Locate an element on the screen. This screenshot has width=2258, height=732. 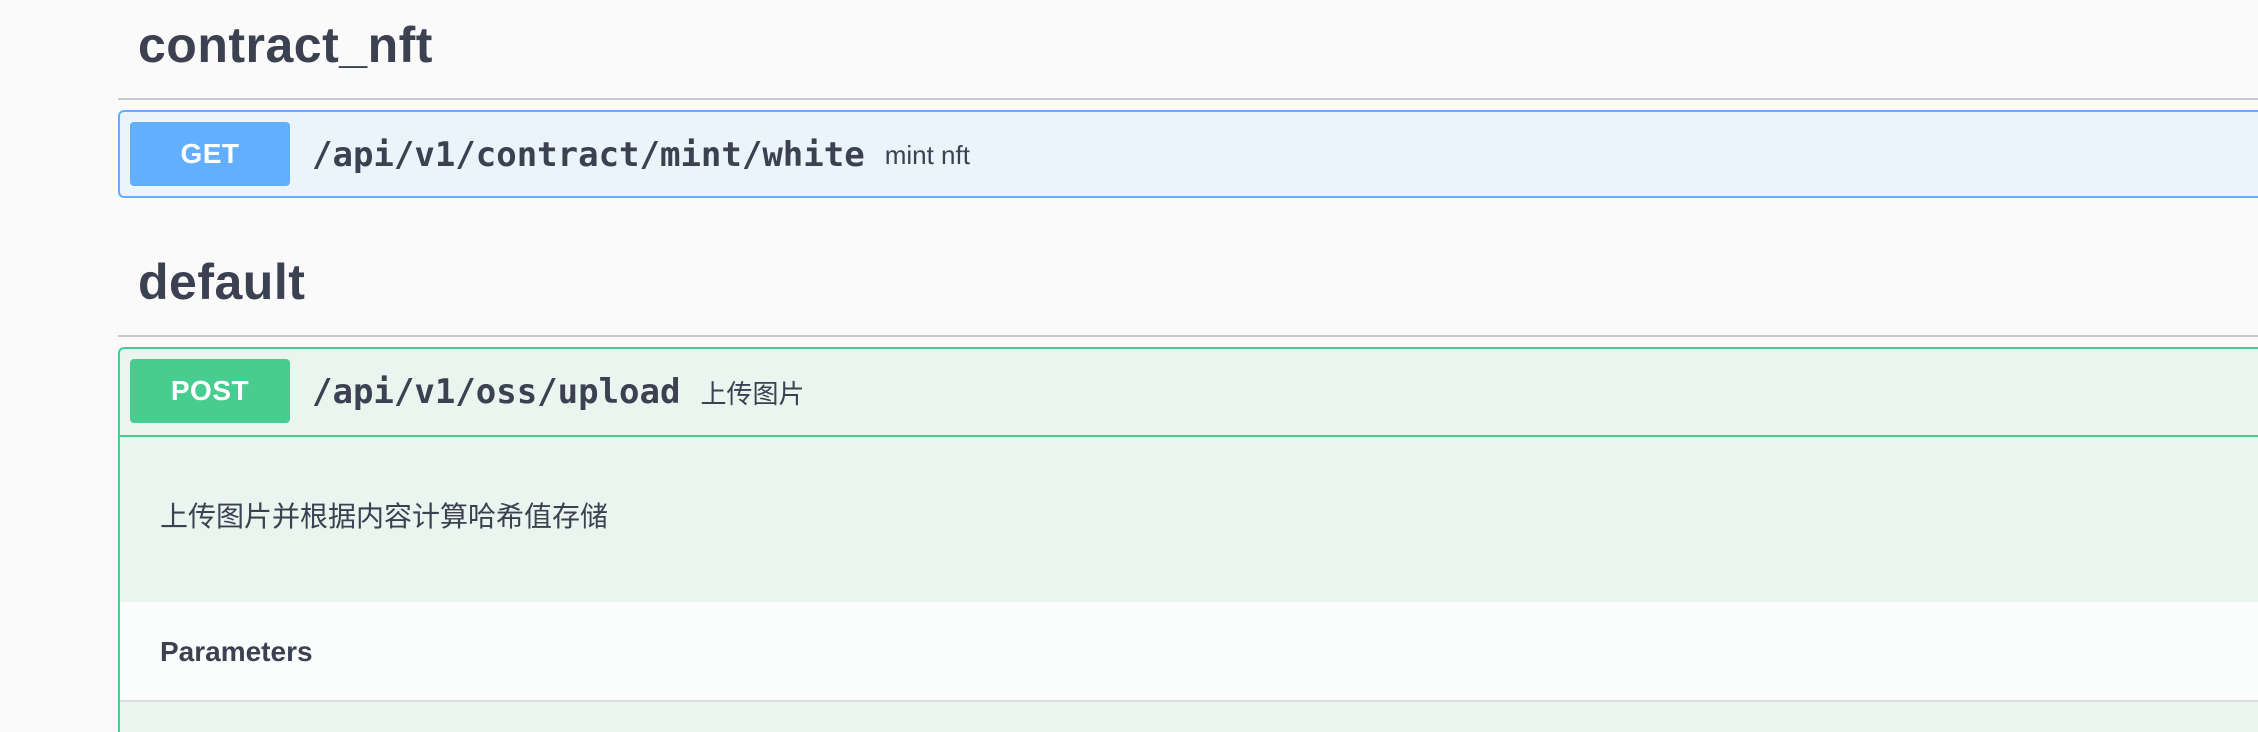
tag-section-contract-nft: contract_nft is located at coordinates (1188, 50).